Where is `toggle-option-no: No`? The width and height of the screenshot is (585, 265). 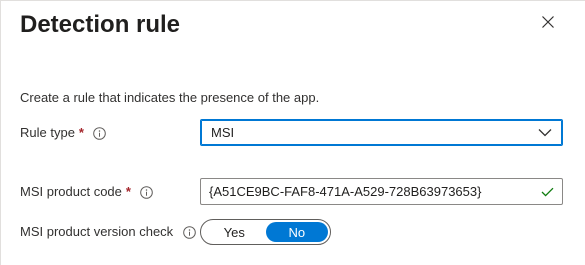 toggle-option-no: No is located at coordinates (296, 232).